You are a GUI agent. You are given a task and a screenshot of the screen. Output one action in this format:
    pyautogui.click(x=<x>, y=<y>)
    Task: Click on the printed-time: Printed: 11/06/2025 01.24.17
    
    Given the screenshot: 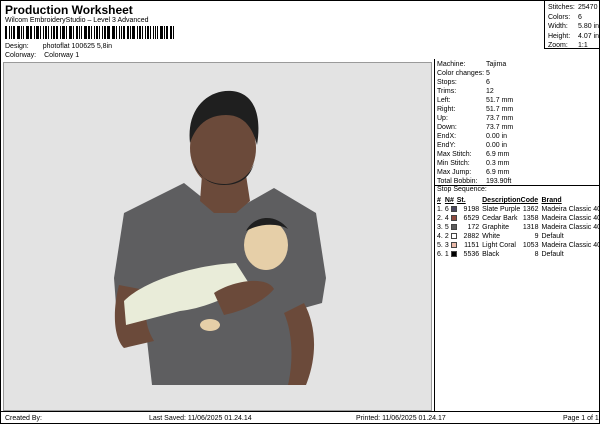 What is the action you would take?
    pyautogui.click(x=401, y=418)
    